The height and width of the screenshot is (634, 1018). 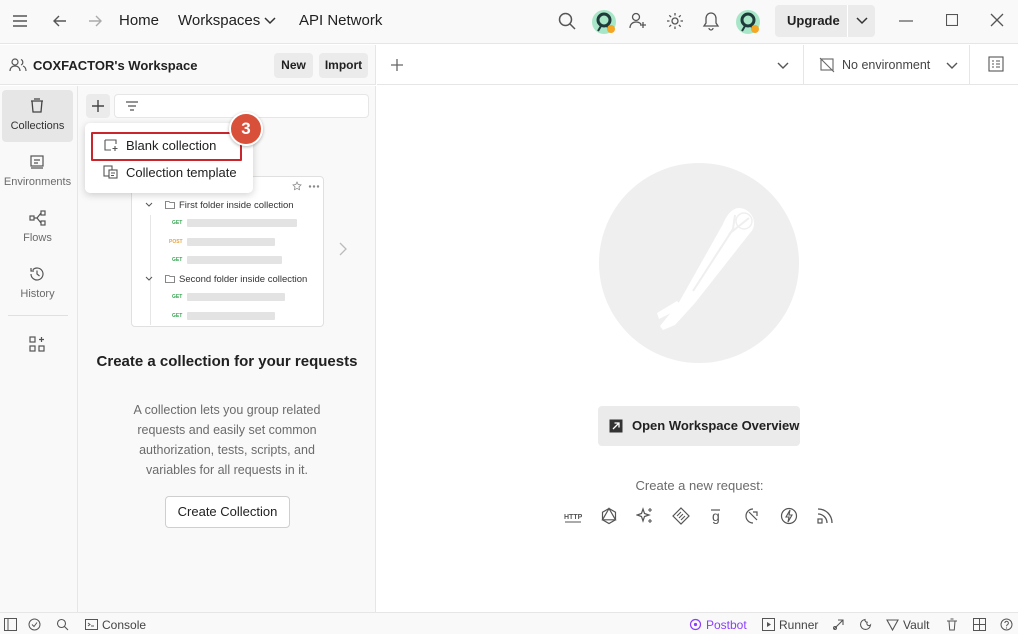 I want to click on open-workspace-overview-label: Open Workspace Overview, so click(x=716, y=425).